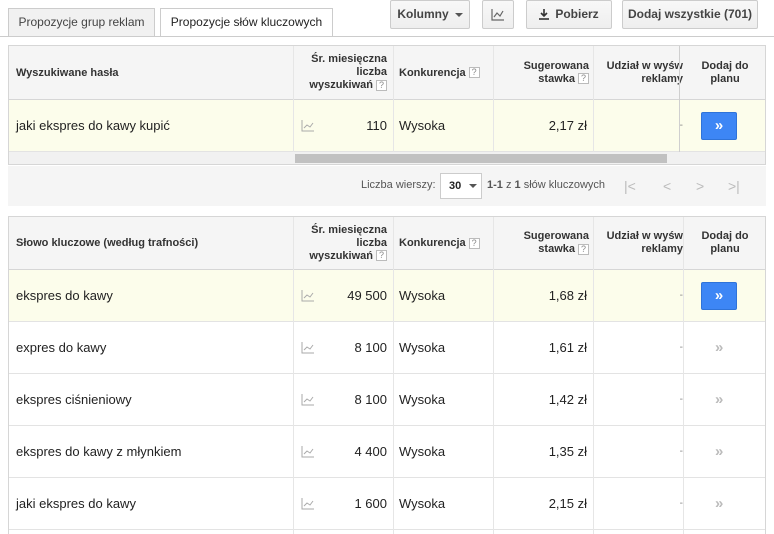  I want to click on col-header-add-to-plan: Dodaj do planu, so click(725, 72).